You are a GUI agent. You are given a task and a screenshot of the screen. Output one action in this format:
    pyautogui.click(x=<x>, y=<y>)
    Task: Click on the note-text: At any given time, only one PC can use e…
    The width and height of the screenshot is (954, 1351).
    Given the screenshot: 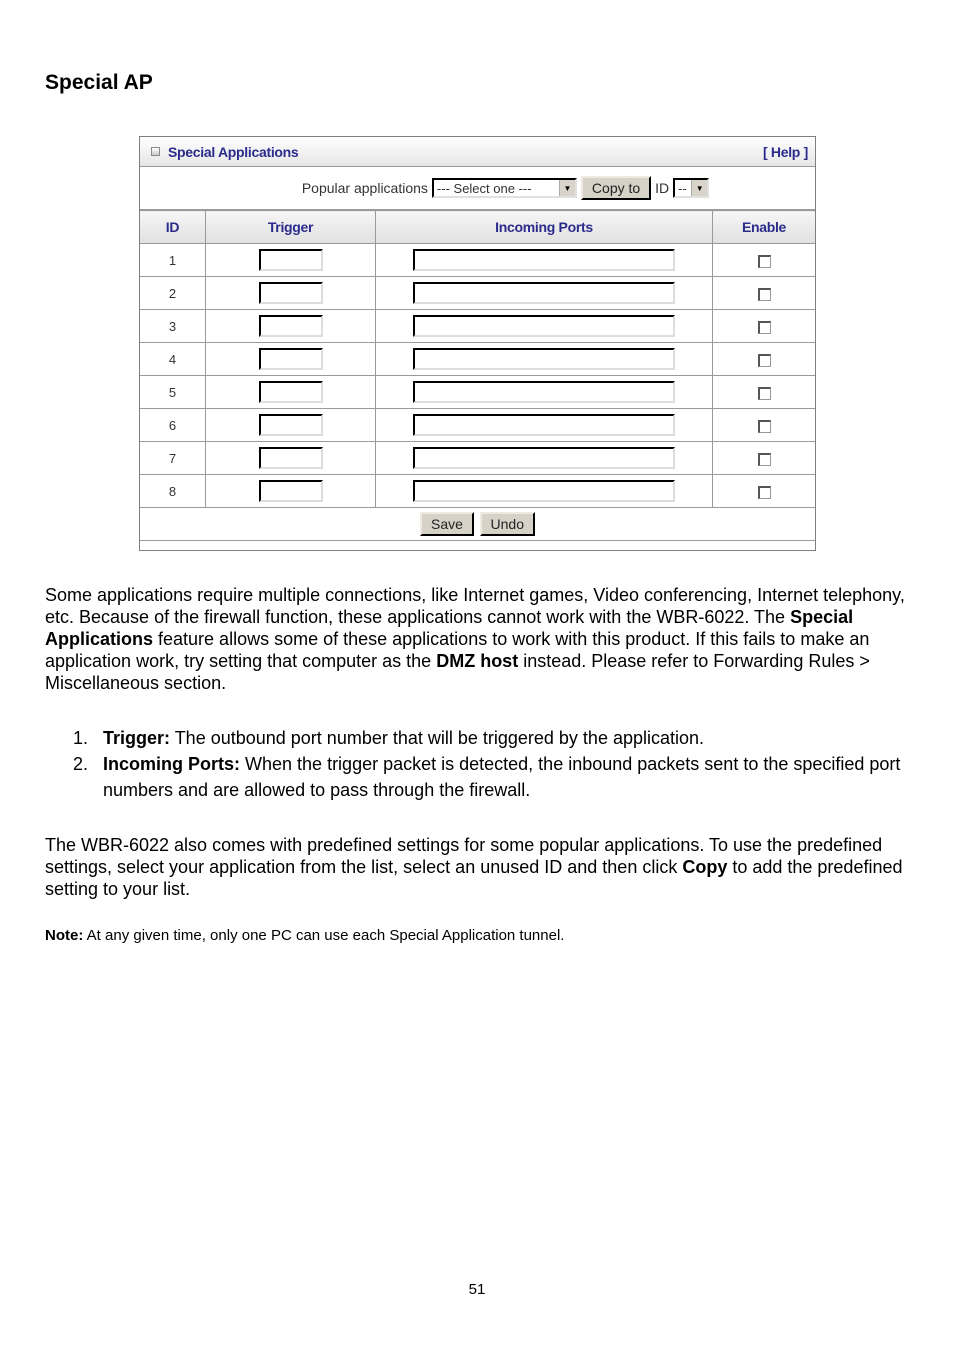 What is the action you would take?
    pyautogui.click(x=324, y=935)
    